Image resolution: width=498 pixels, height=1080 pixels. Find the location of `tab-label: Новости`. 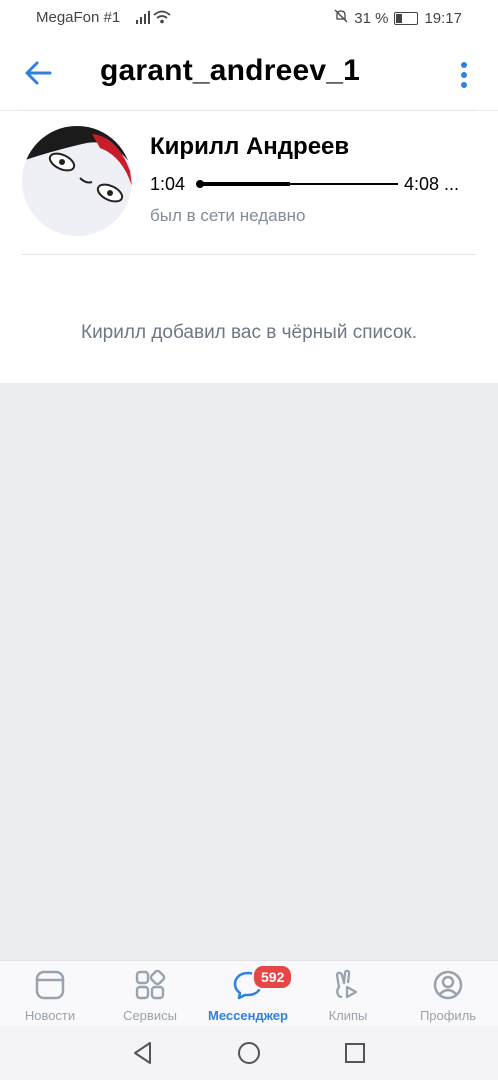

tab-label: Новости is located at coordinates (50, 1015).